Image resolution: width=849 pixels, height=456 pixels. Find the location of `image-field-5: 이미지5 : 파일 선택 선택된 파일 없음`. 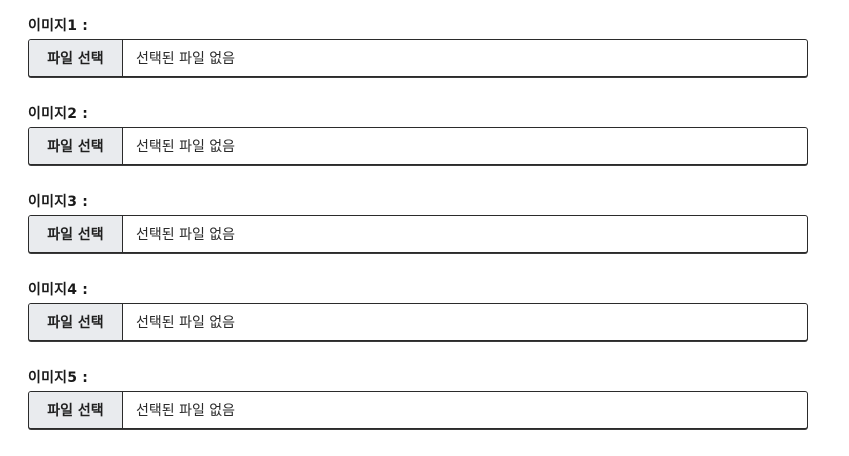

image-field-5: 이미지5 : 파일 선택 선택된 파일 없음 is located at coordinates (418, 399).